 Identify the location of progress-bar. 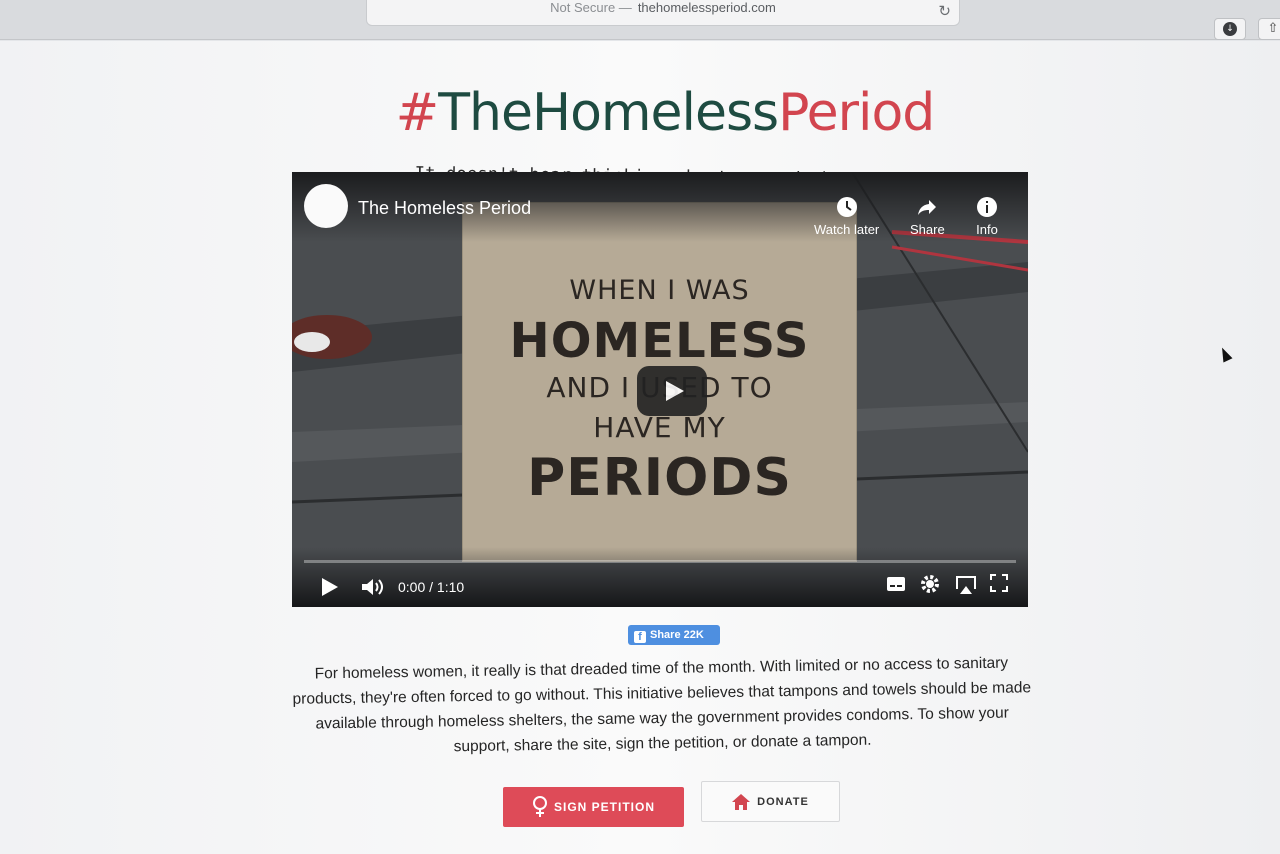
(660, 561).